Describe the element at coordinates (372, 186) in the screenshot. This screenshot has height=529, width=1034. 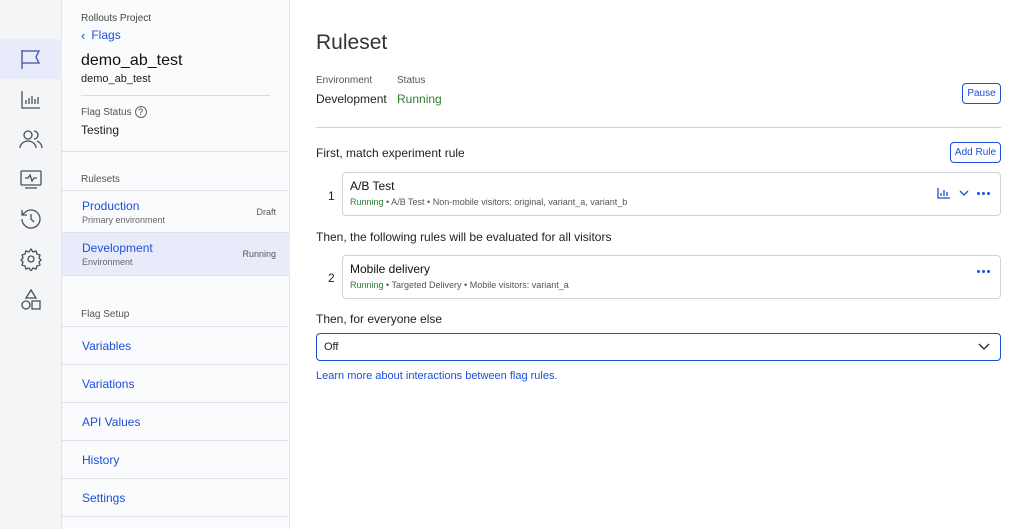
I see `rule-name: A/B Test` at that location.